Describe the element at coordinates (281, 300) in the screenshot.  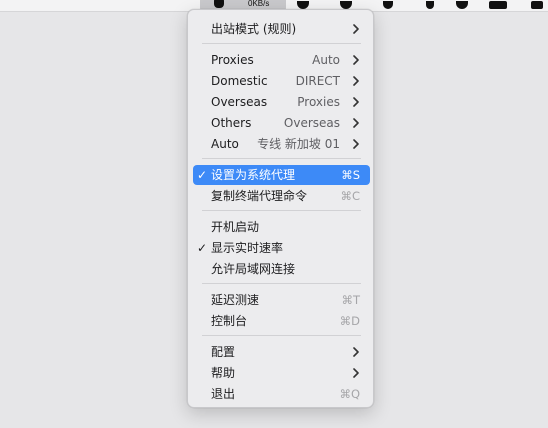
I see `menu-item-latency-test: 延迟测速 ⌘T` at that location.